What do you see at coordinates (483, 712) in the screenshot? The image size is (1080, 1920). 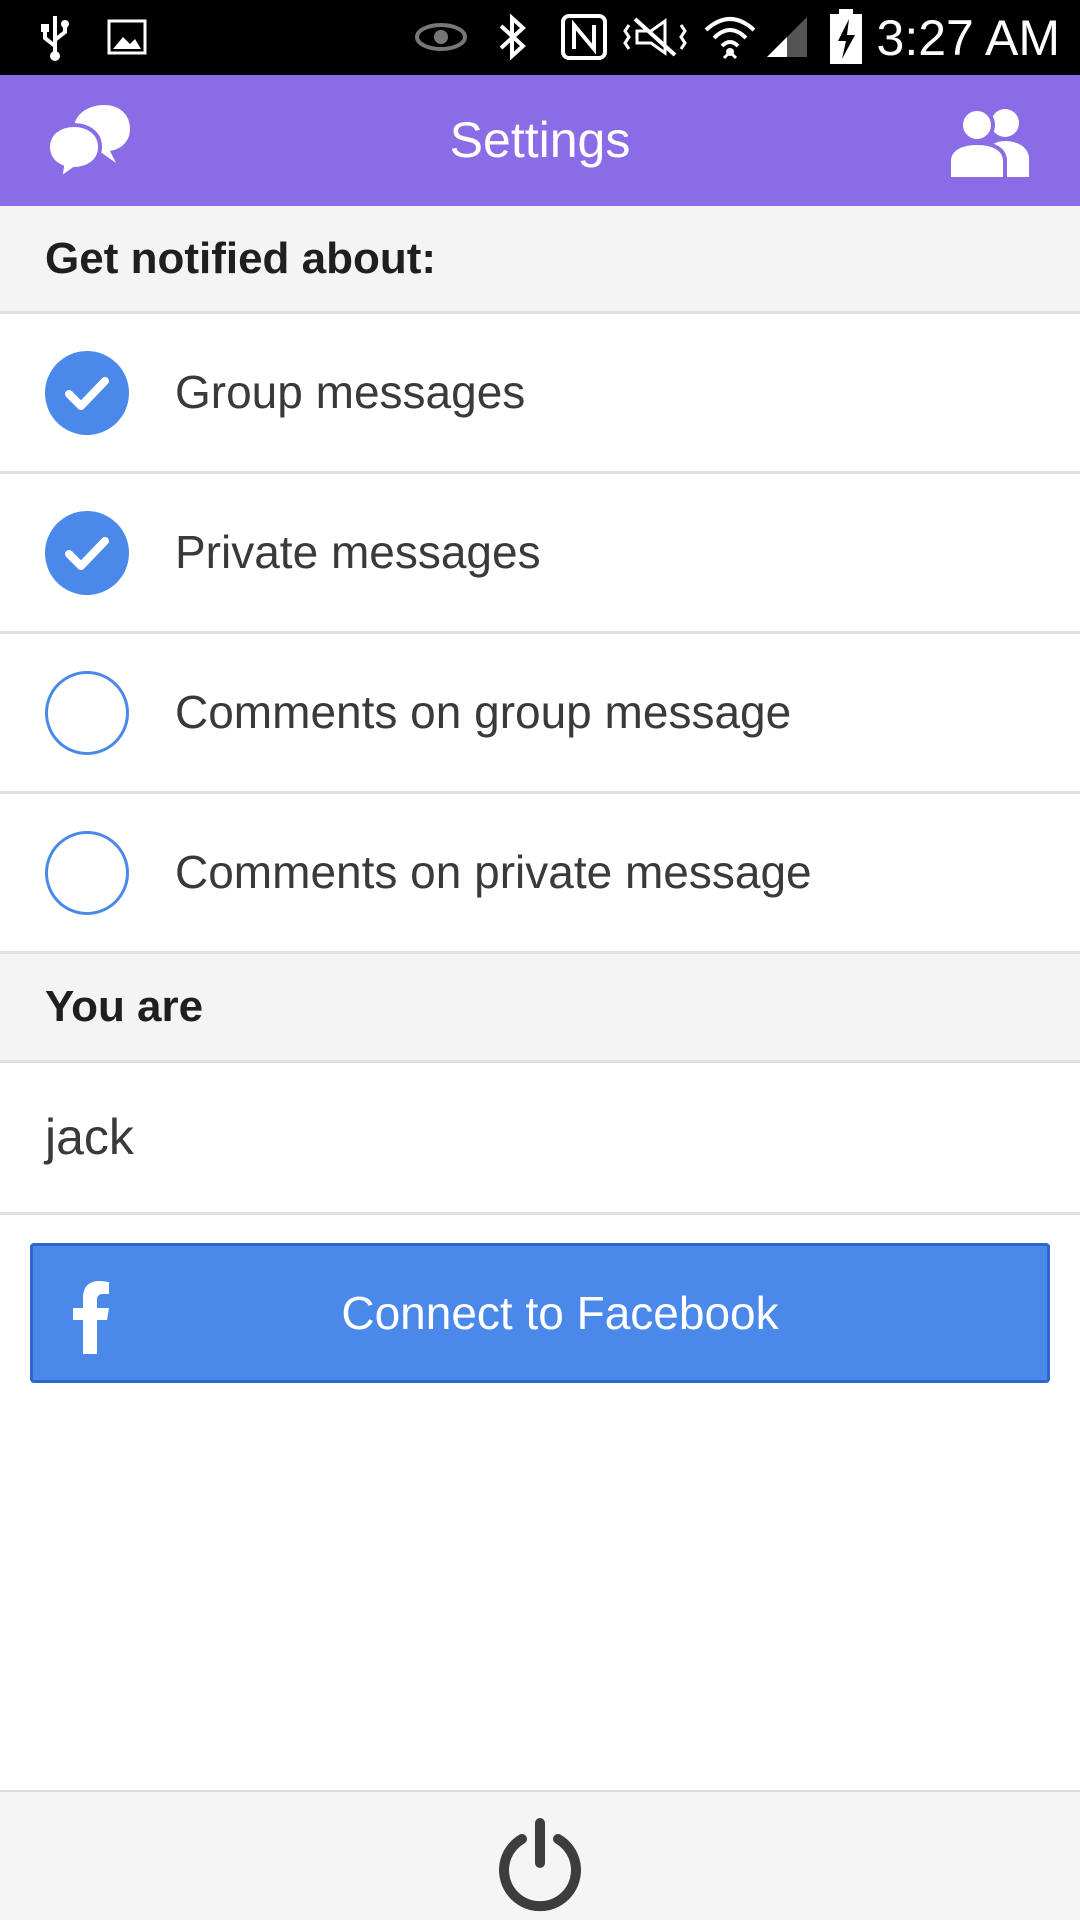 I see `option-label: Comments on group message` at bounding box center [483, 712].